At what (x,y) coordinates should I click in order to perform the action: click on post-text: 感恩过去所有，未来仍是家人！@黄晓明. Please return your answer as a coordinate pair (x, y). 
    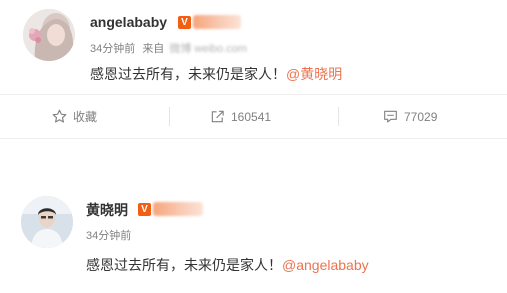
    Looking at the image, I should click on (216, 74).